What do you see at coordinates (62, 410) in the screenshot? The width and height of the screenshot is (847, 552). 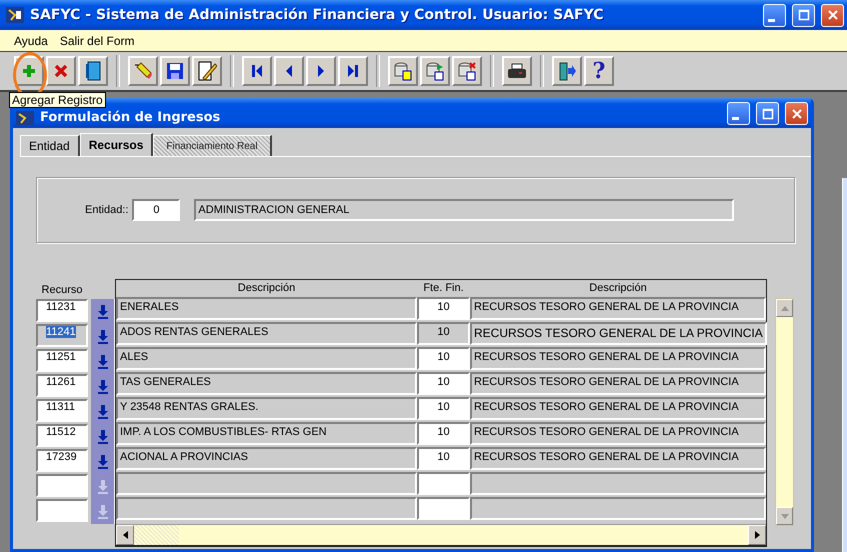 I see `code-field: 11311` at bounding box center [62, 410].